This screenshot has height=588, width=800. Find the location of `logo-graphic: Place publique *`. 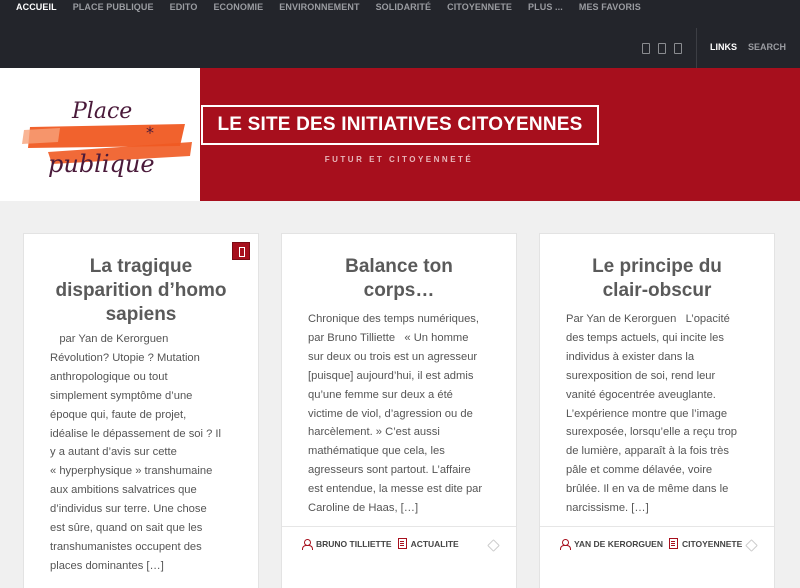

logo-graphic: Place publique * is located at coordinates (107, 138).